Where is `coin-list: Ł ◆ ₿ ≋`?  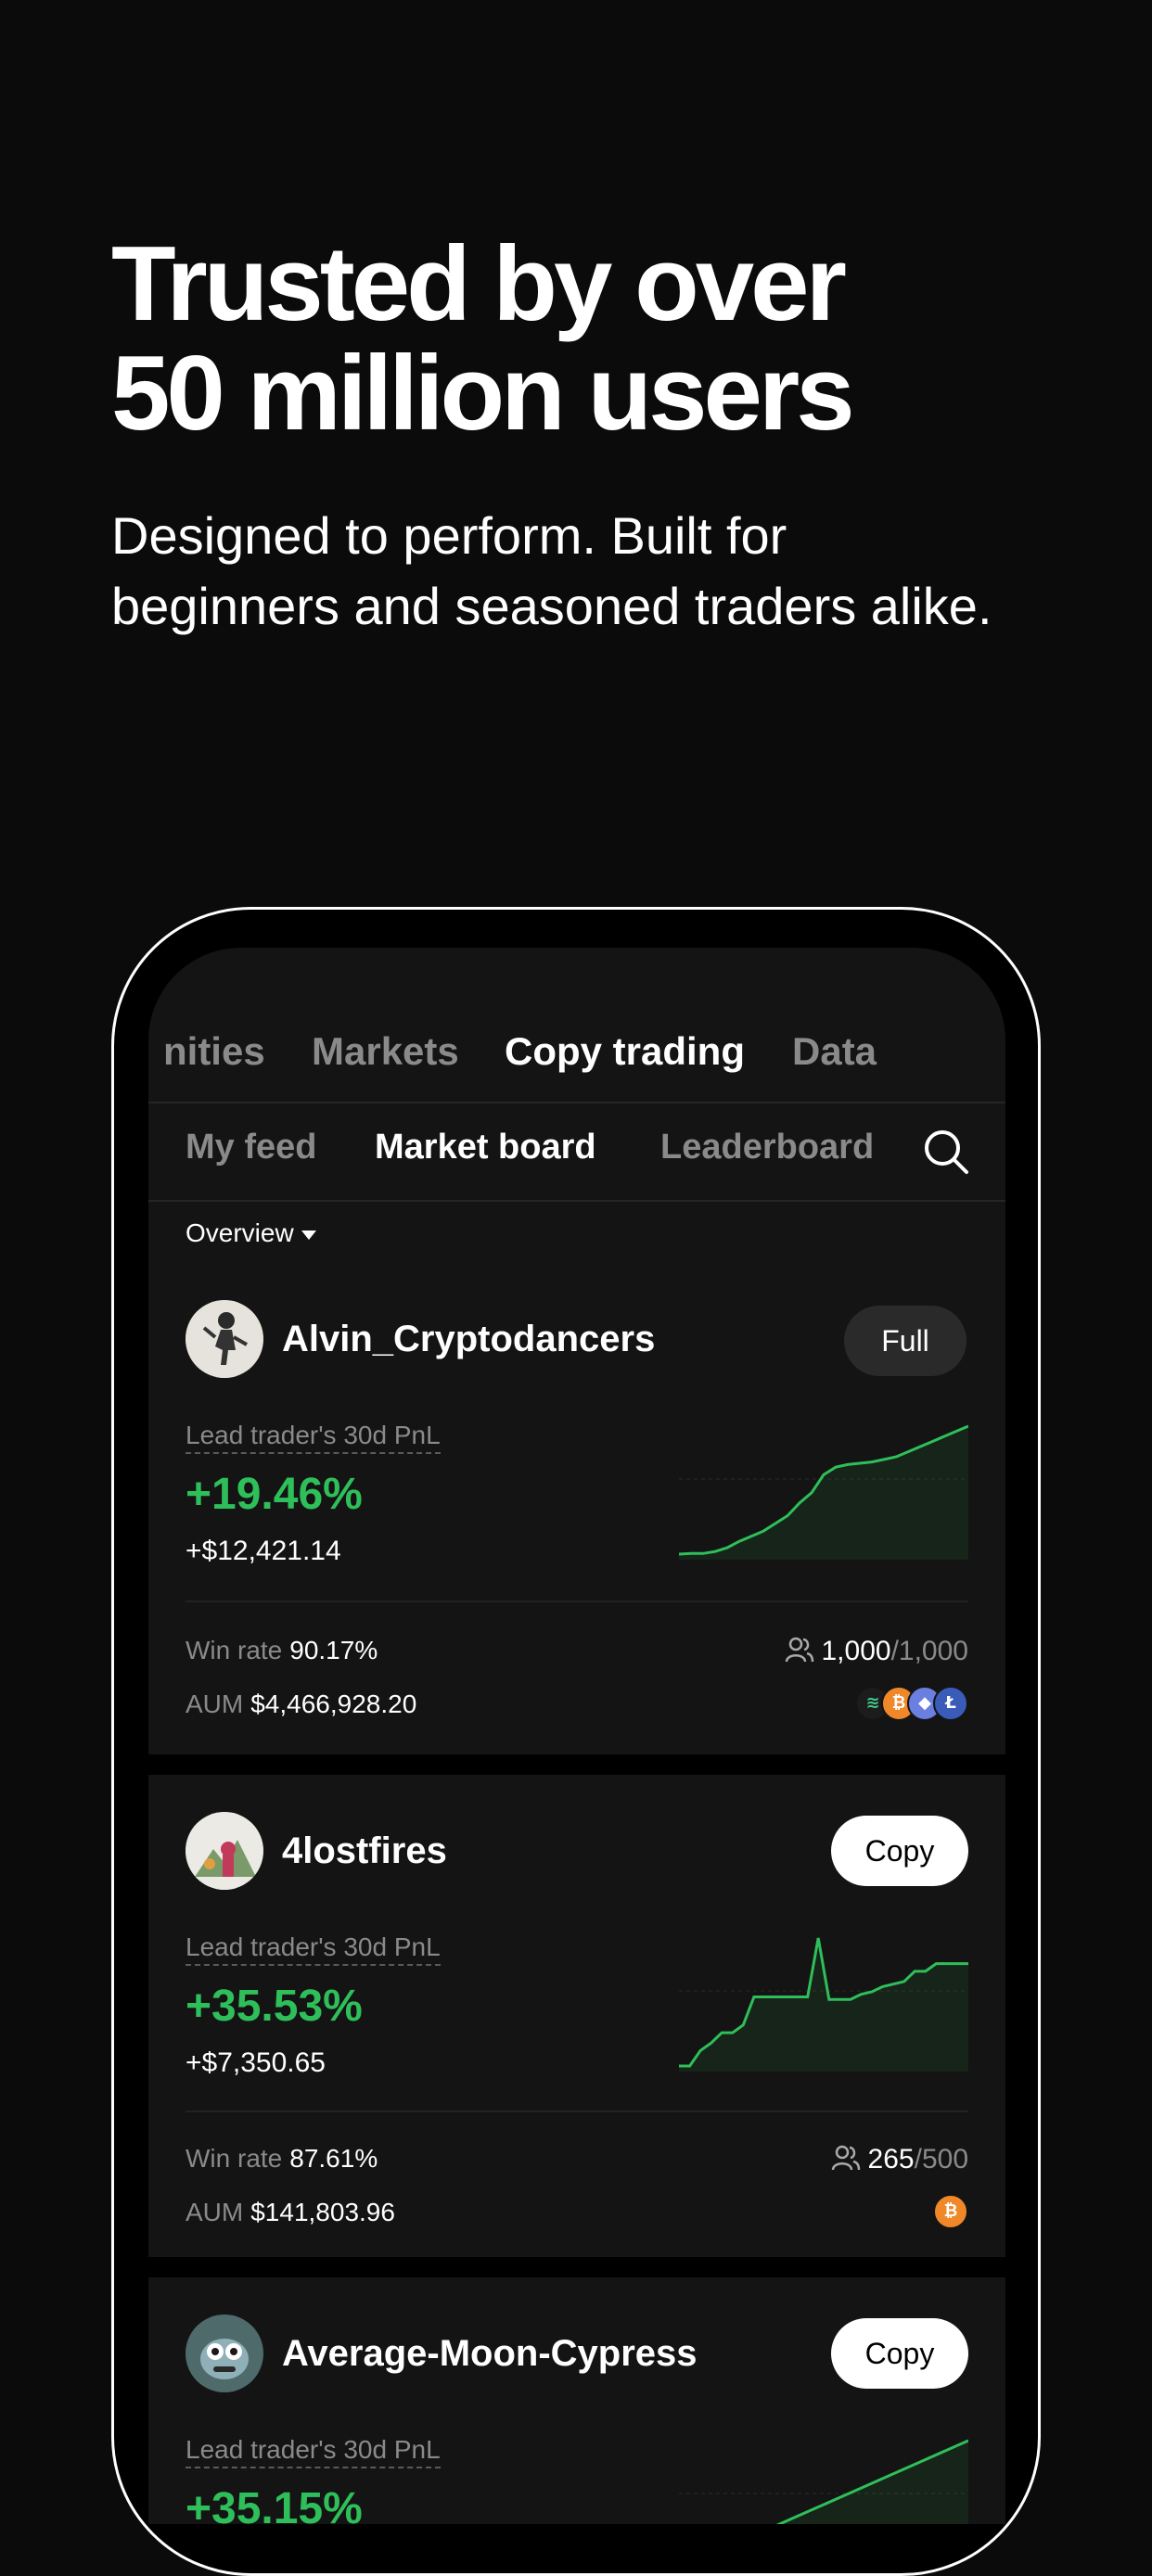
coin-list: Ł ◆ ₿ ≋ is located at coordinates (911, 1704).